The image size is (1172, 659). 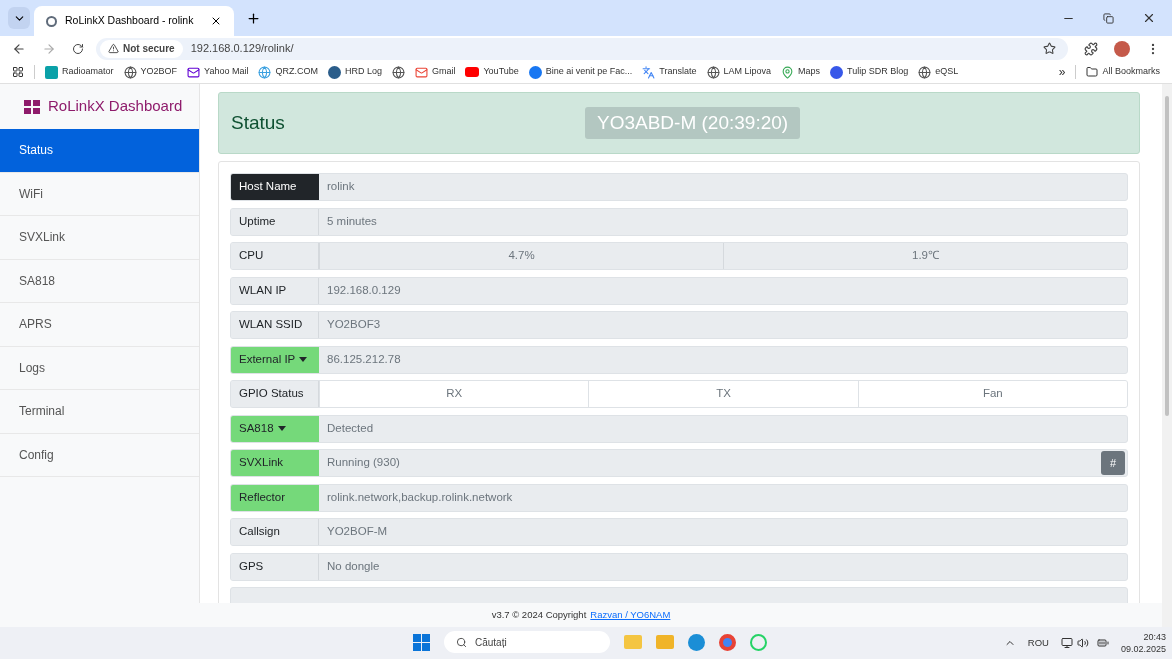 I want to click on speaker-icon, so click(x=1082, y=643).